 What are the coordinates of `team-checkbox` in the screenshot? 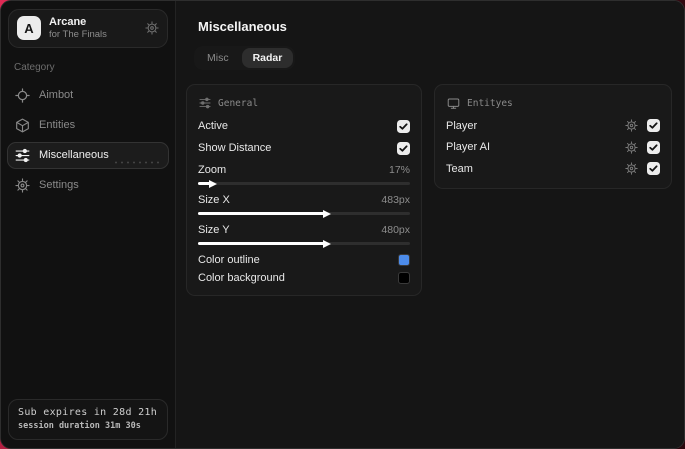 It's located at (653, 169).